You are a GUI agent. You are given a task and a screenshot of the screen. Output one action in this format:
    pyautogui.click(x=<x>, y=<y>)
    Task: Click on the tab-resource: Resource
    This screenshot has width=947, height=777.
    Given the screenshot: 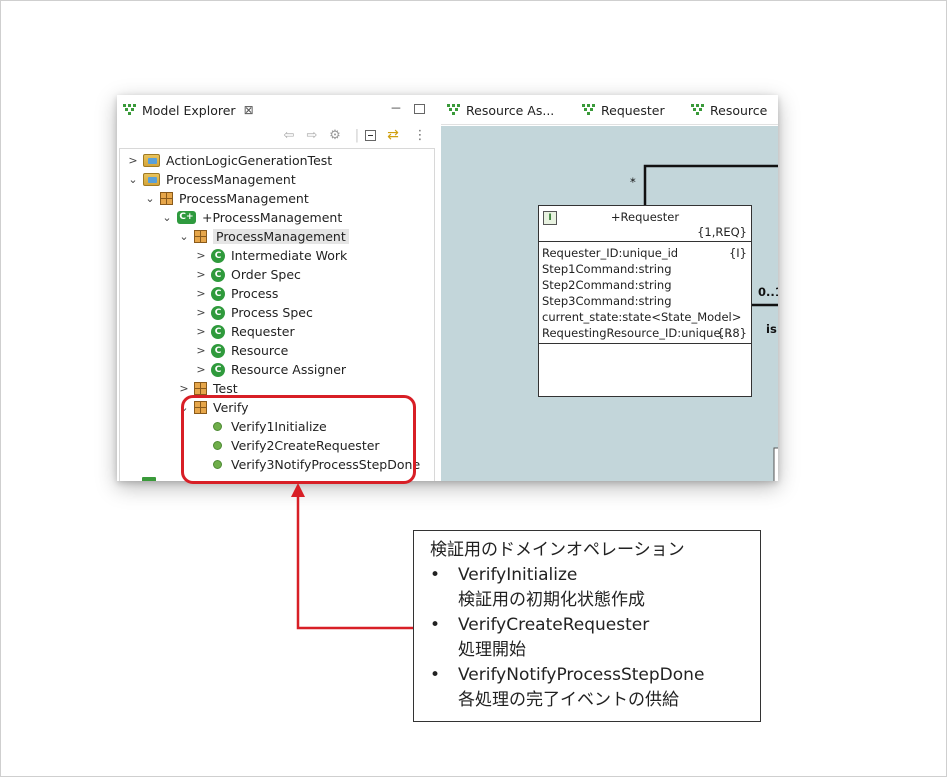 What is the action you would take?
    pyautogui.click(x=729, y=110)
    